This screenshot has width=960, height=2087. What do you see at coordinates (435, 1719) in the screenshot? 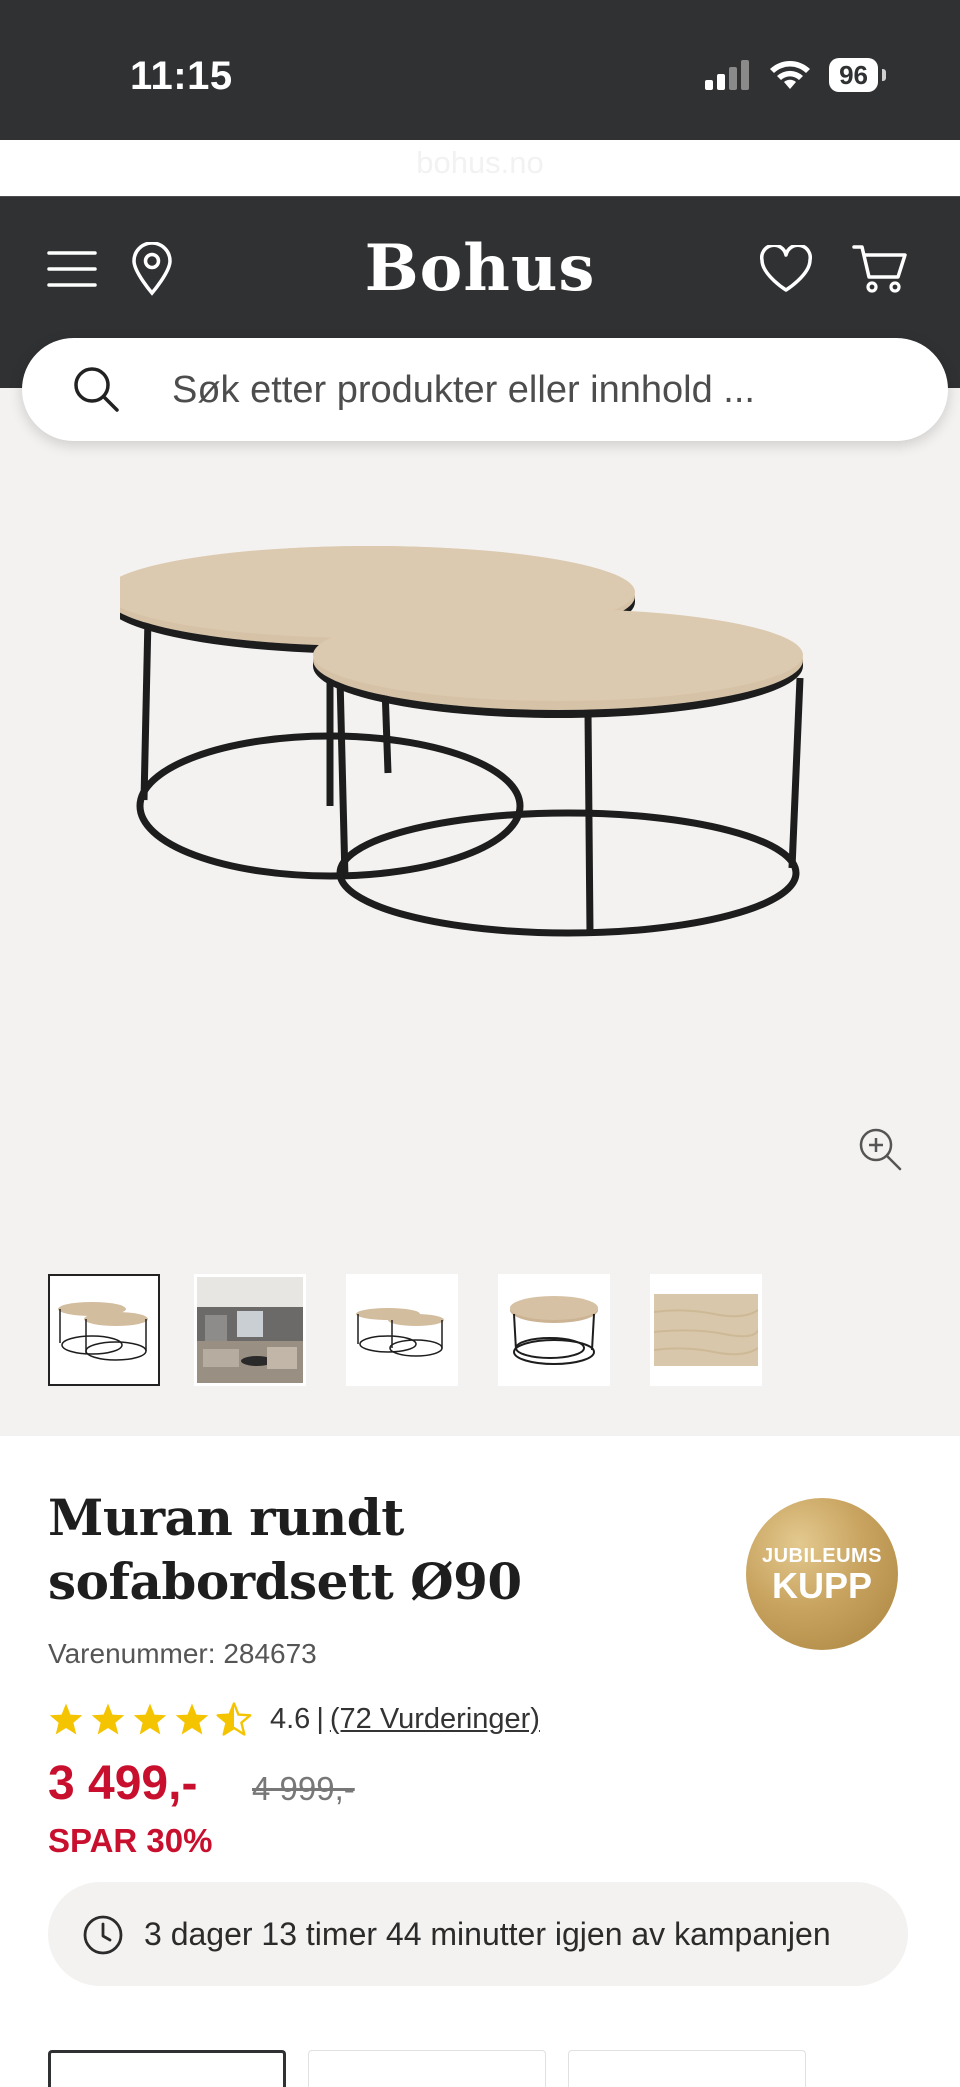
I see `reviews-link: (72 Vurderinger)` at bounding box center [435, 1719].